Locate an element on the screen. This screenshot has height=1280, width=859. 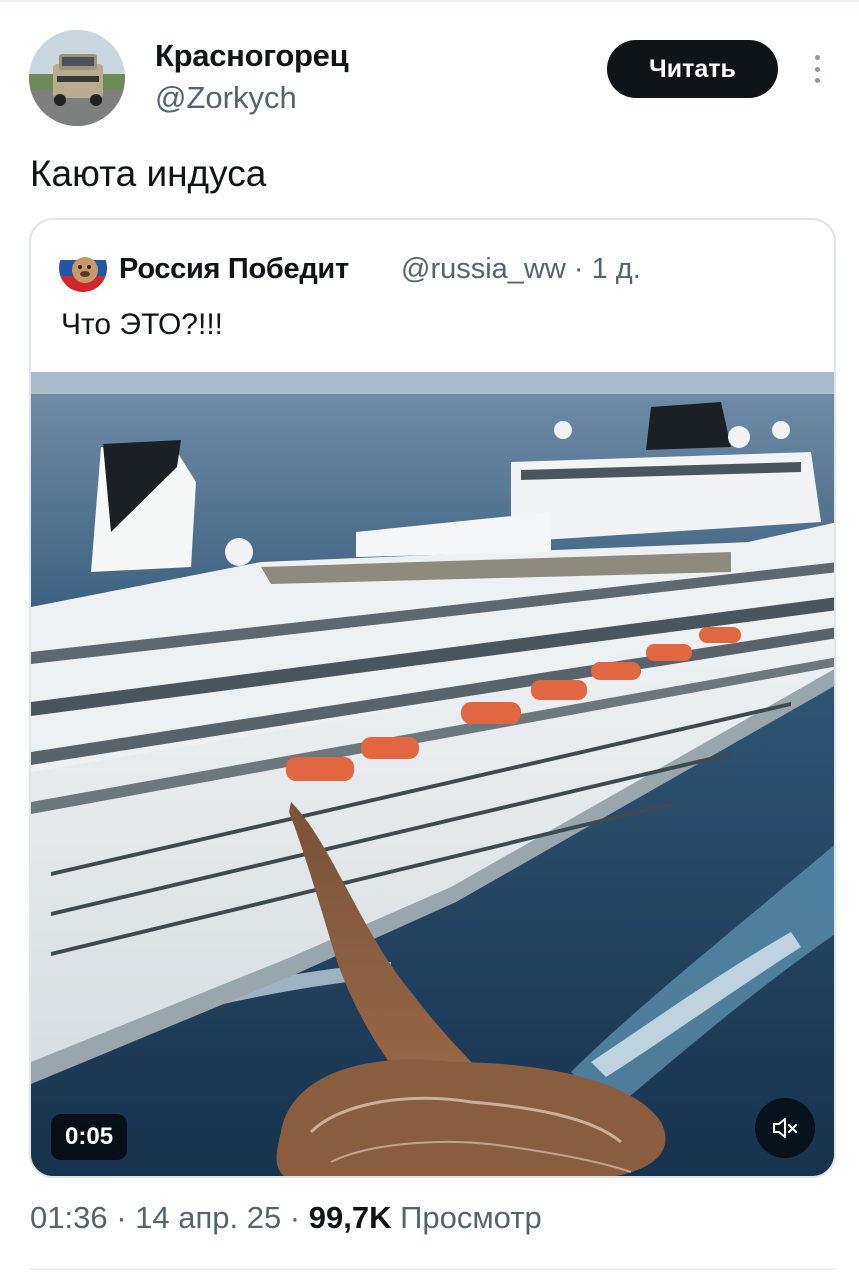
video-duration-badge: 0:05 is located at coordinates (89, 1137).